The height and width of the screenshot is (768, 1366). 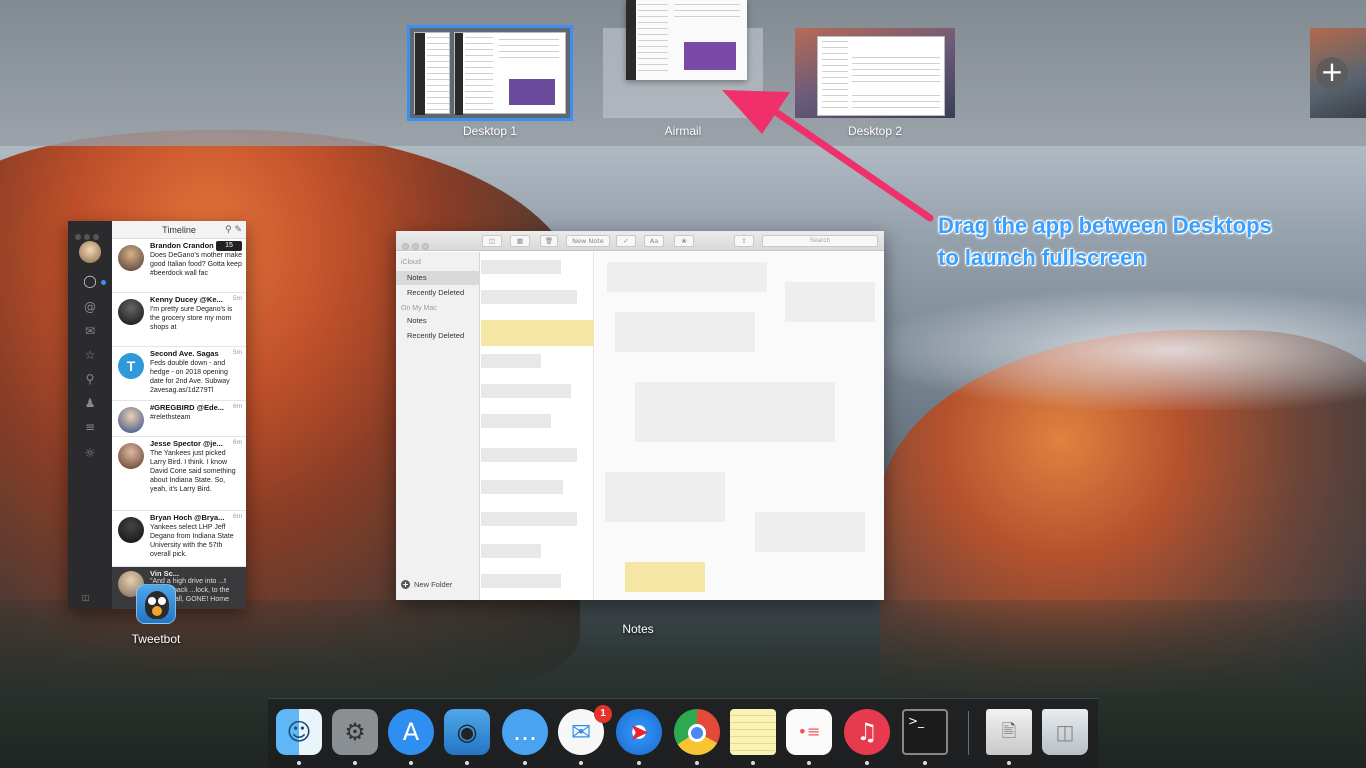 What do you see at coordinates (684, 241) in the screenshot?
I see `attachment-icon: ❀` at bounding box center [684, 241].